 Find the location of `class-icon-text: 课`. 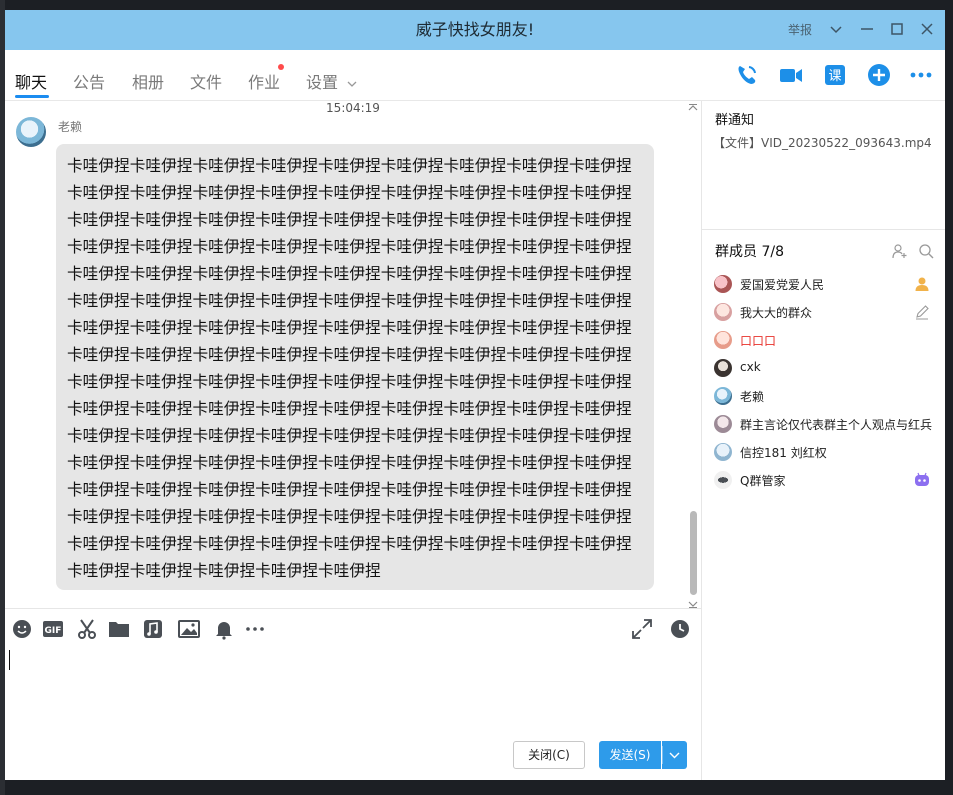

class-icon-text: 课 is located at coordinates (834, 76).